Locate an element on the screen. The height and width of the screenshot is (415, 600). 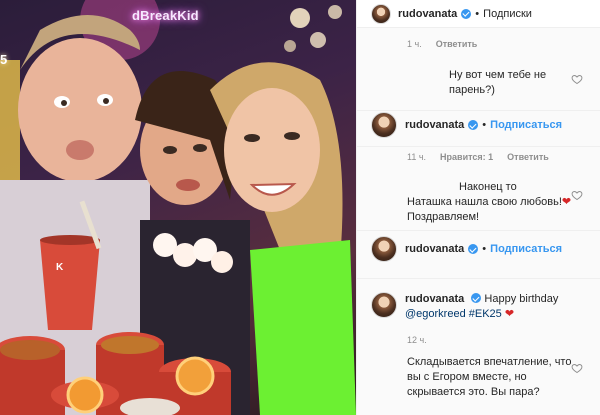
following-button: Подписки is located at coordinates (507, 14).